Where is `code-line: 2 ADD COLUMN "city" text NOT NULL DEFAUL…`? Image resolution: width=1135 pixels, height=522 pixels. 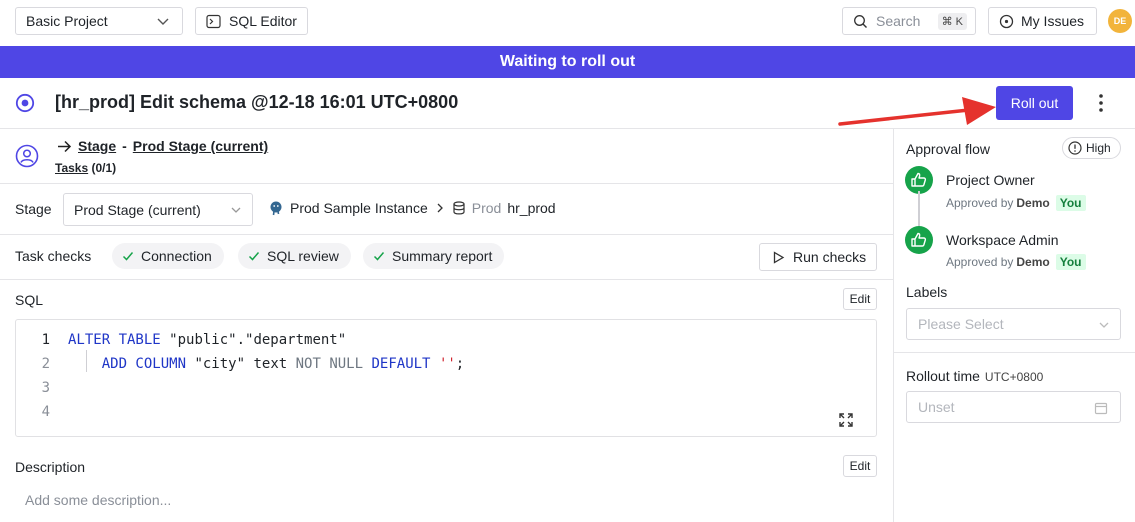
code-line: 2 ADD COLUMN "city" text NOT NULL DEFAUL… is located at coordinates (240, 364).